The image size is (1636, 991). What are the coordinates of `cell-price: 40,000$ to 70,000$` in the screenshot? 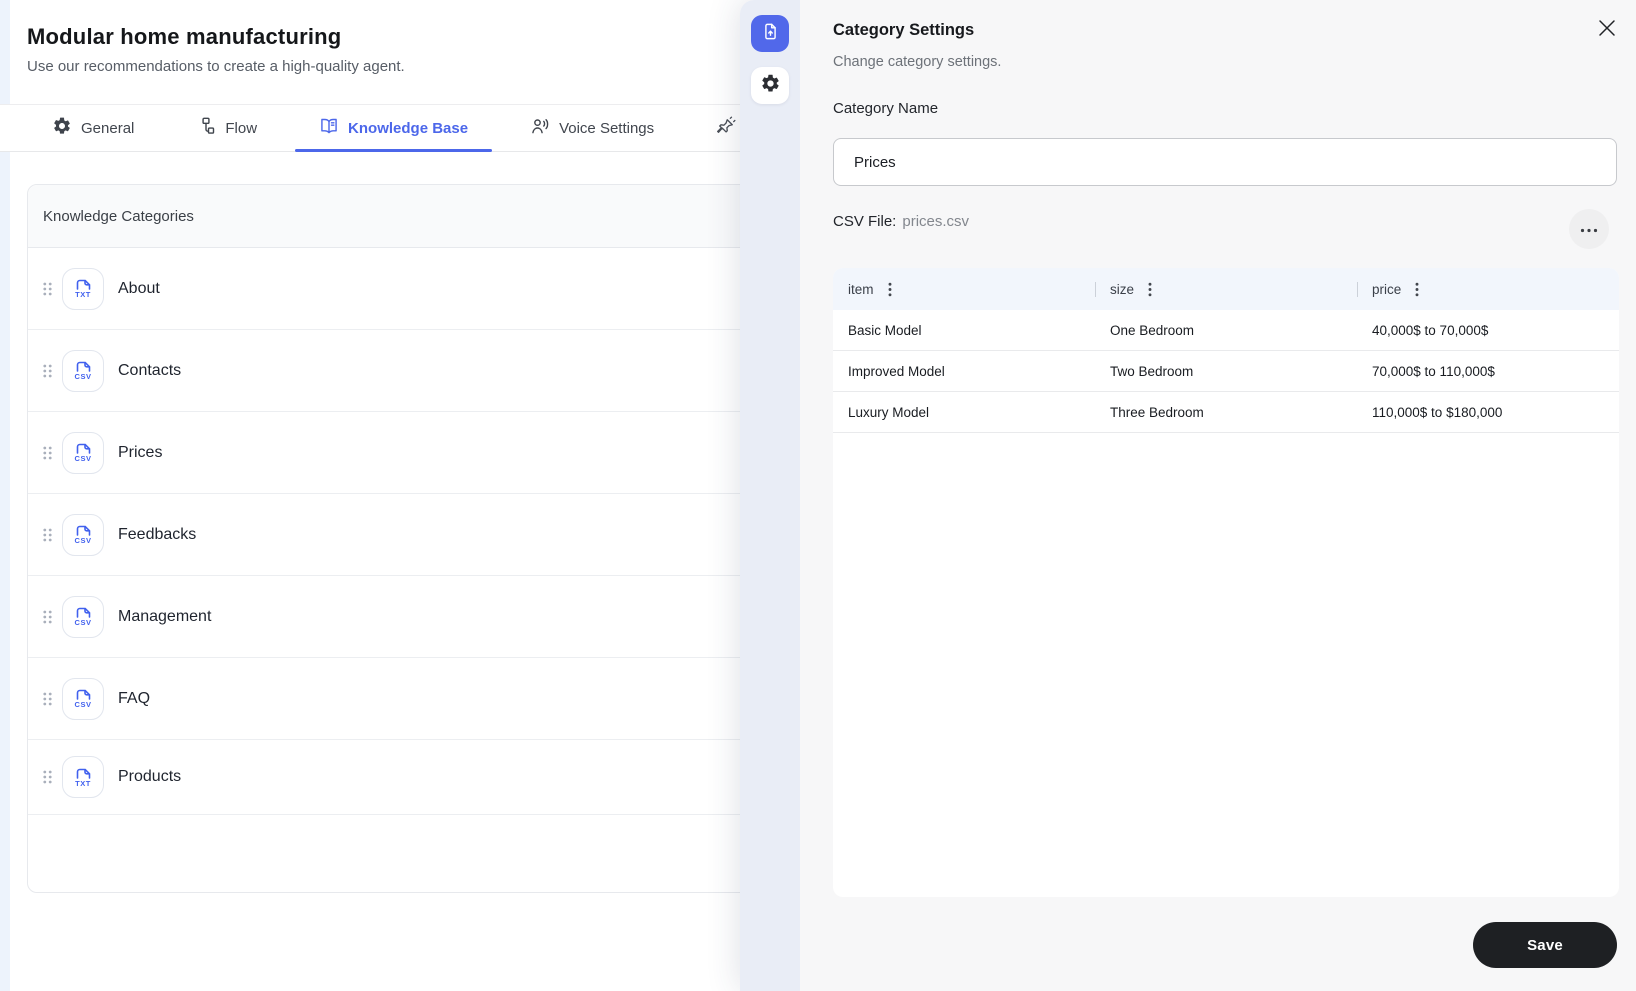 It's located at (1430, 330).